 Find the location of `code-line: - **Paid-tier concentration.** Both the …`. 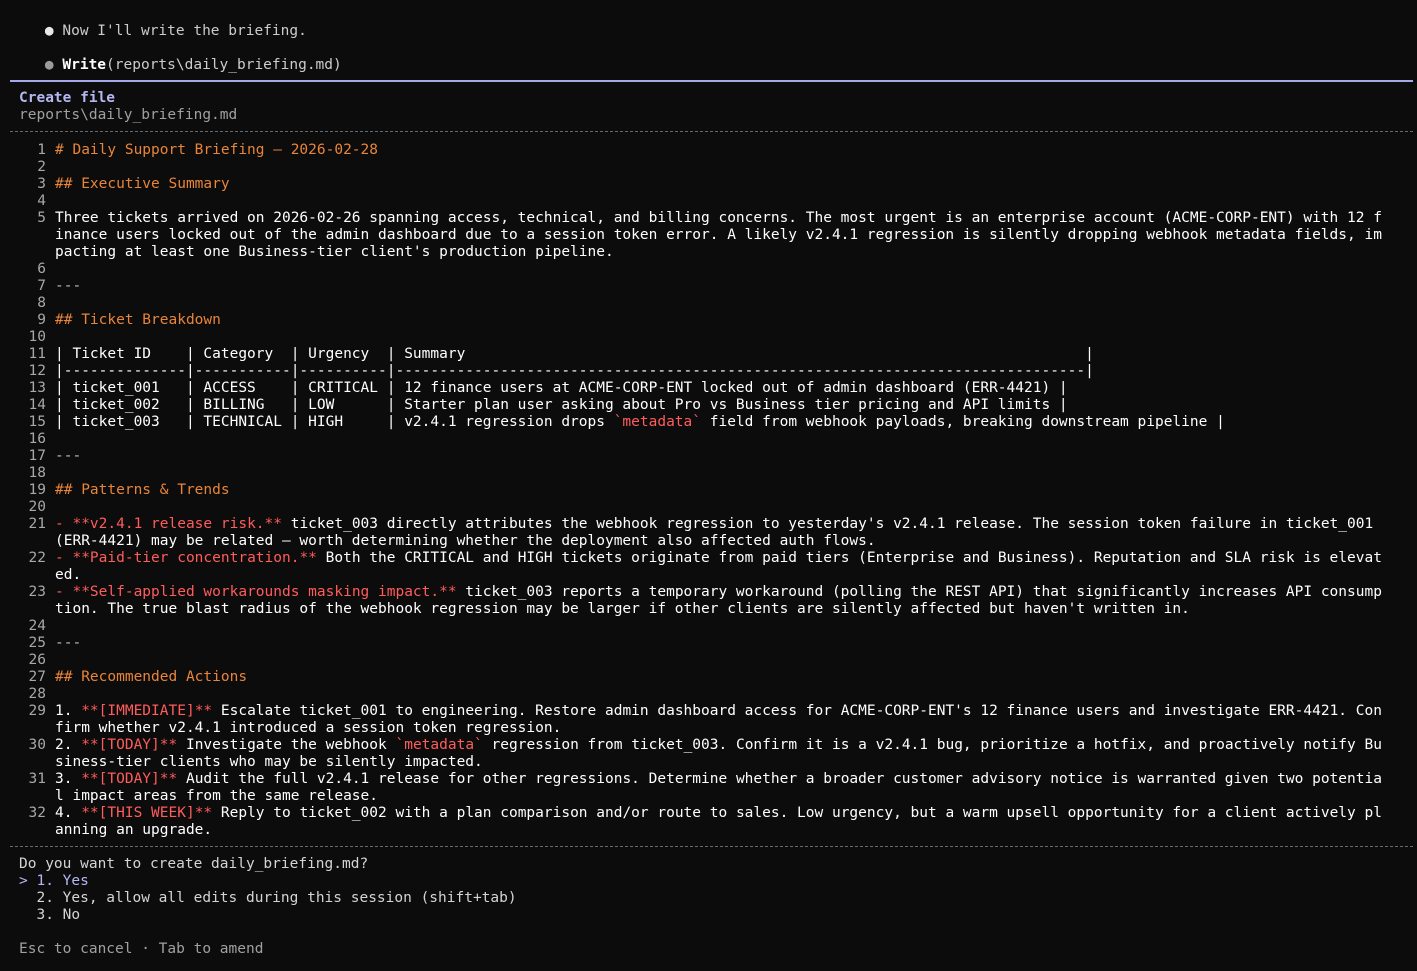

code-line: - **Paid-tier concentration.** Both the … is located at coordinates (722, 567).